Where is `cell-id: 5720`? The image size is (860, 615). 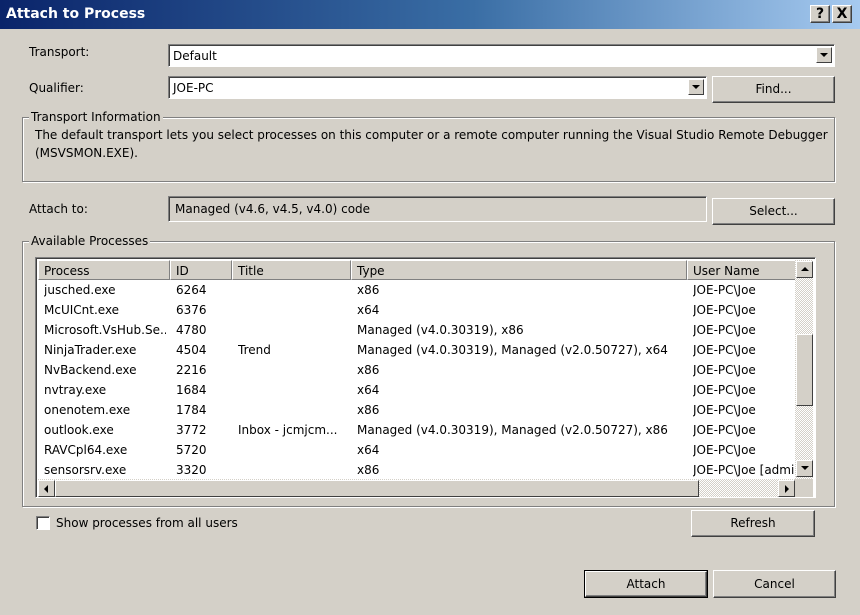 cell-id: 5720 is located at coordinates (191, 450).